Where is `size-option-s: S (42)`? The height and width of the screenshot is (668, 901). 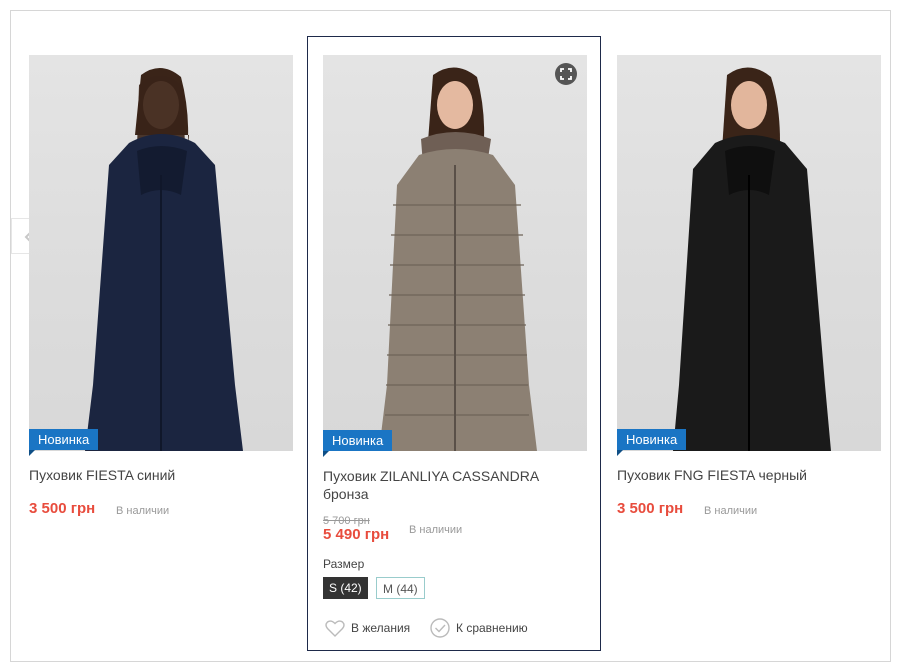 size-option-s: S (42) is located at coordinates (345, 588).